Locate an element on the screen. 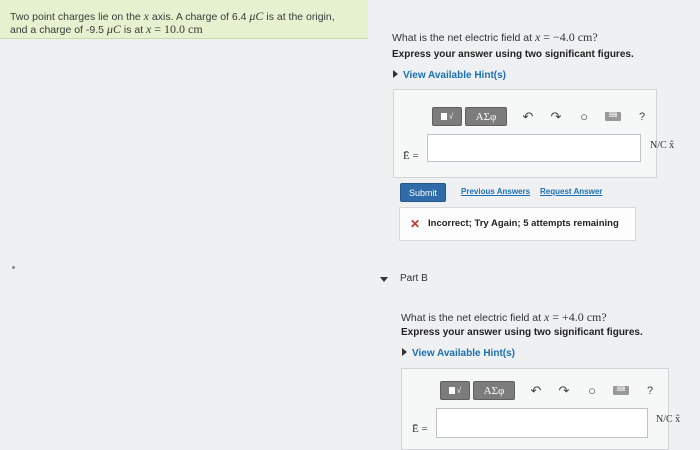 The height and width of the screenshot is (450, 700). caret-down-icon is located at coordinates (384, 279).